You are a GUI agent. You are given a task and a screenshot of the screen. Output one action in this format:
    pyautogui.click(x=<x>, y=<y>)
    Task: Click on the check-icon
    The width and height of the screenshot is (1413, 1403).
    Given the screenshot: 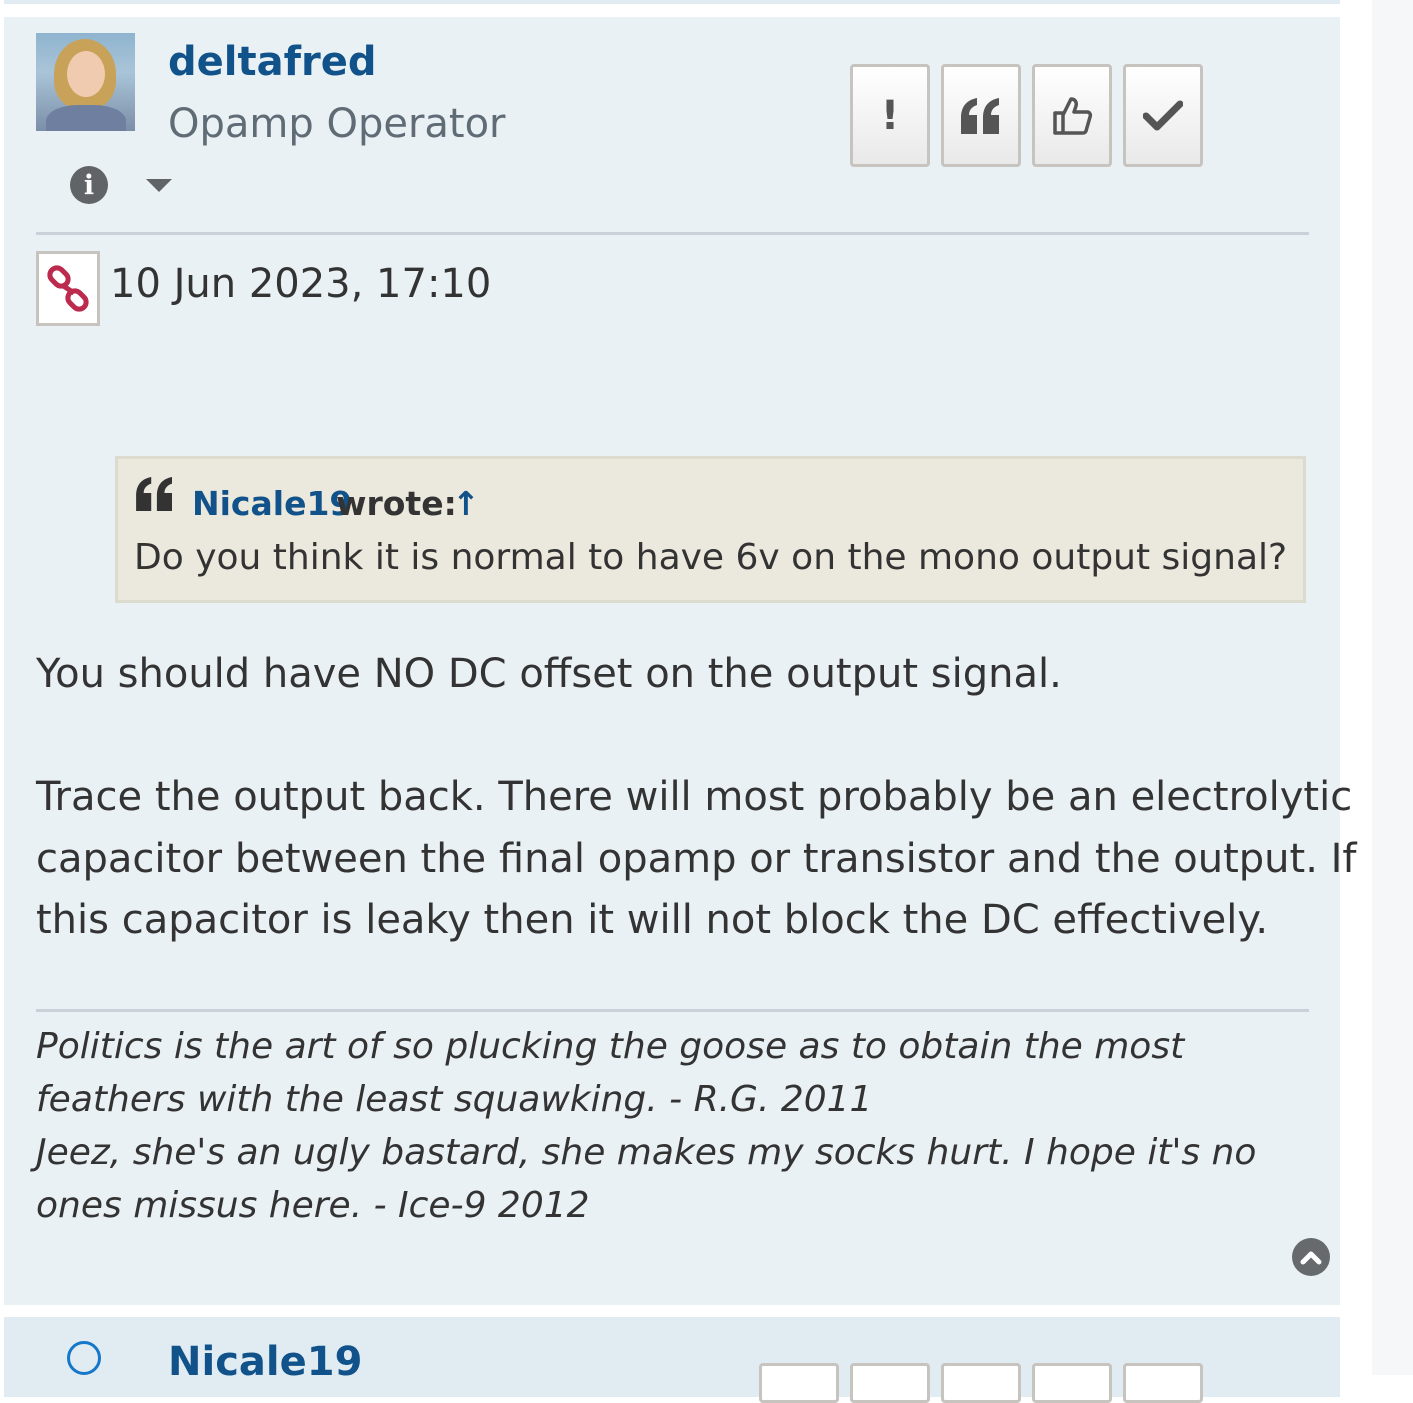 What is the action you would take?
    pyautogui.click(x=1163, y=115)
    